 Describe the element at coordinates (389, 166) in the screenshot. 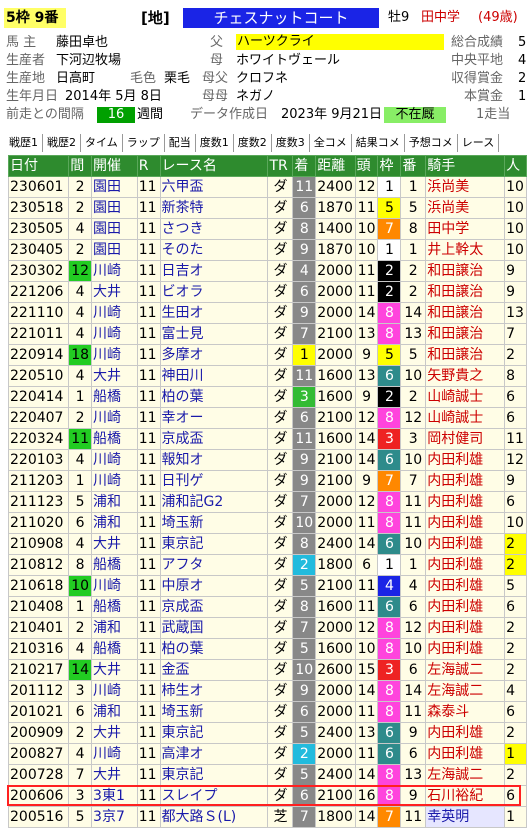

I see `col-gate: 枠` at that location.